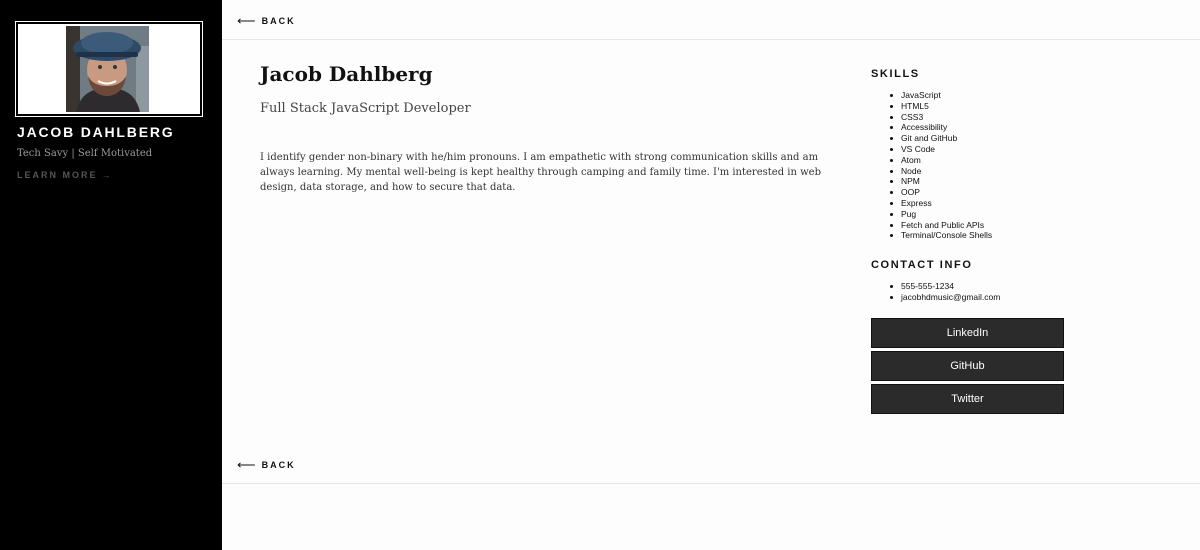  What do you see at coordinates (1001, 225) in the screenshot?
I see `skill-item: Fetch and Public APIs` at bounding box center [1001, 225].